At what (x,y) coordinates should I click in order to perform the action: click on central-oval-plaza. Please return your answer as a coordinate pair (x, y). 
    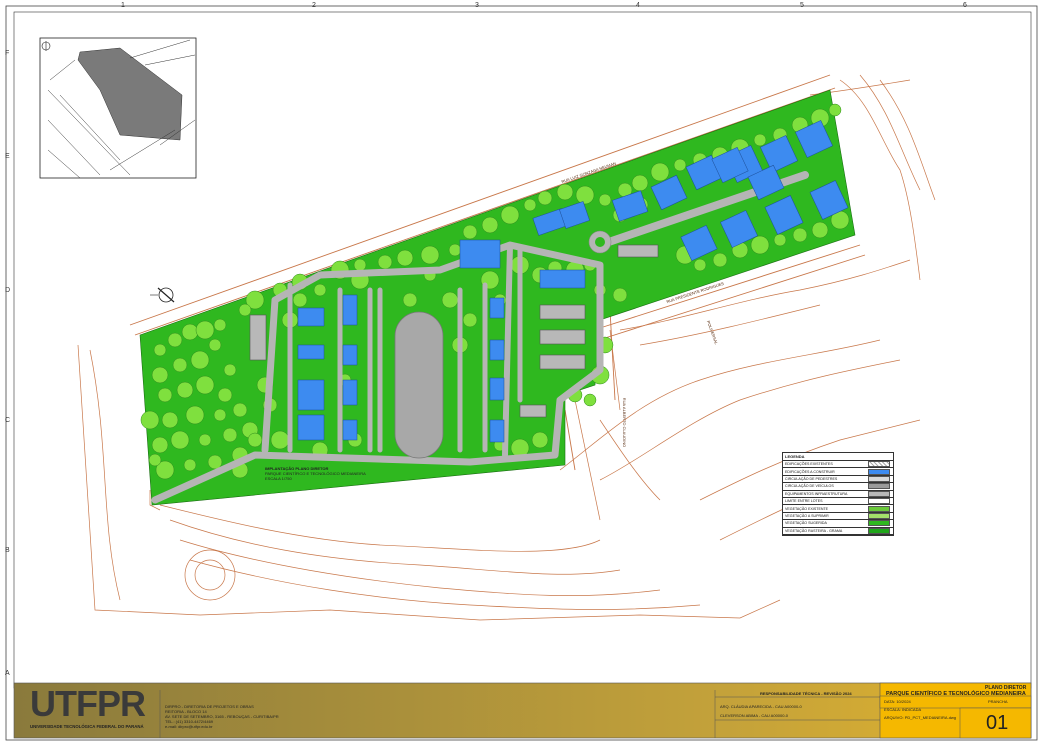
    Looking at the image, I should click on (419, 385).